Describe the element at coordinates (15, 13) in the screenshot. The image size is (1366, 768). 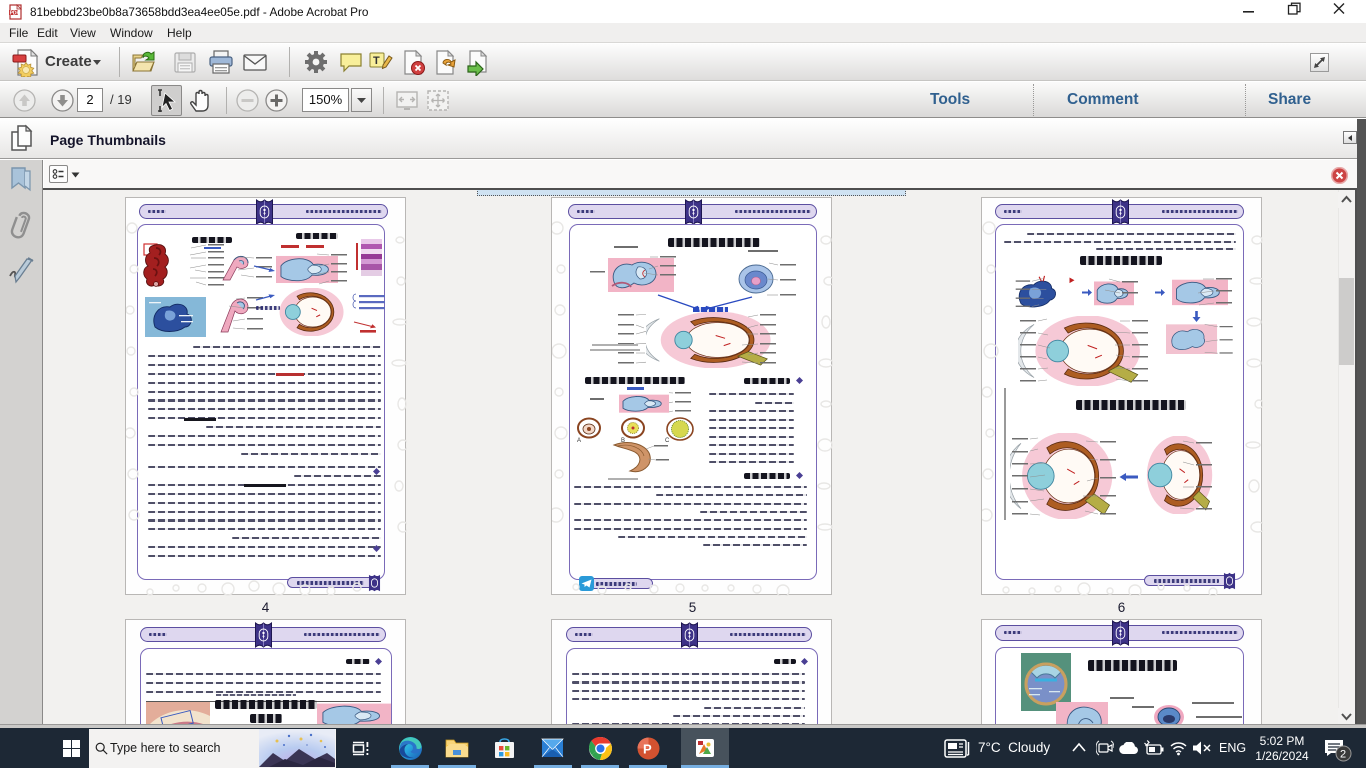
I see `svg-text: PDF` at that location.